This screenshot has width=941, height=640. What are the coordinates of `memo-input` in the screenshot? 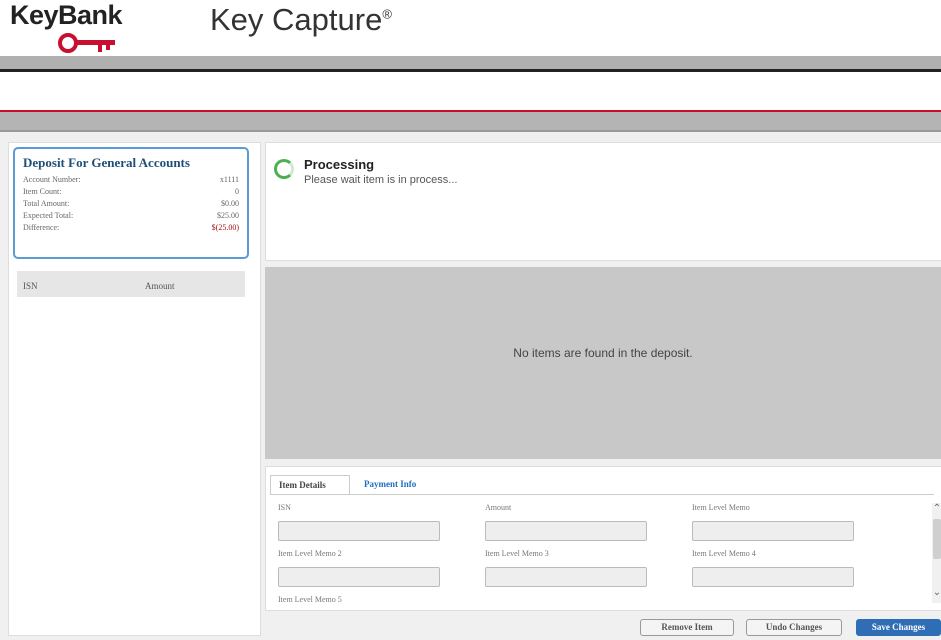 It's located at (773, 531).